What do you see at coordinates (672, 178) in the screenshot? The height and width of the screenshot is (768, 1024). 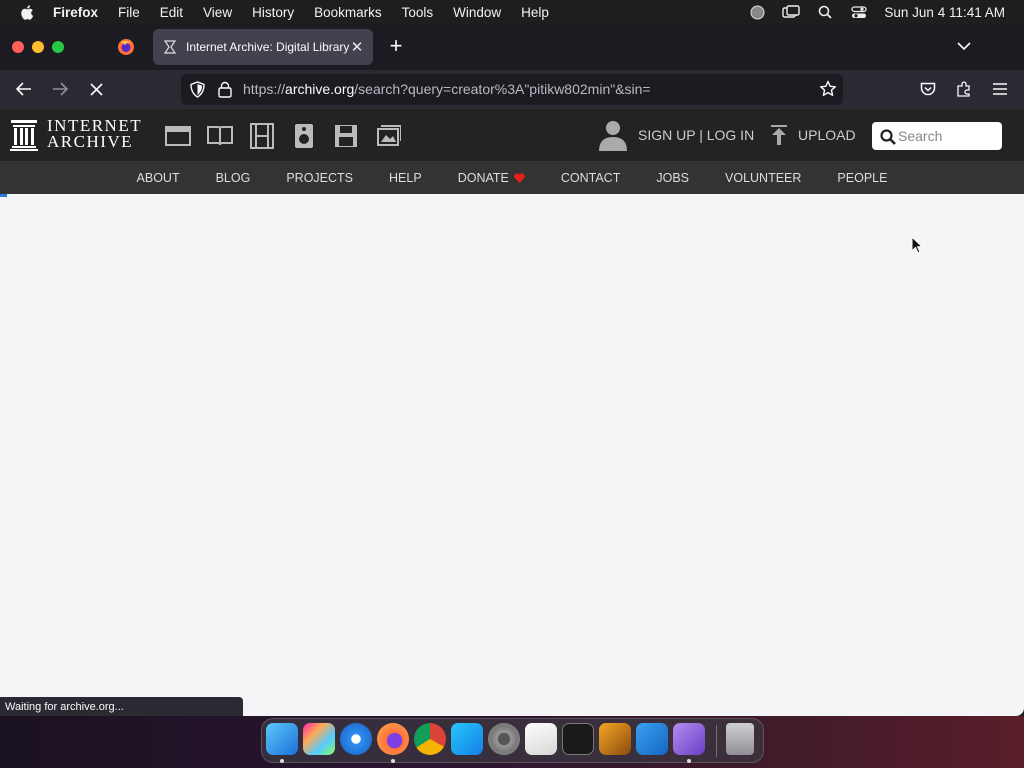 I see `nav-jobs: JOBS` at bounding box center [672, 178].